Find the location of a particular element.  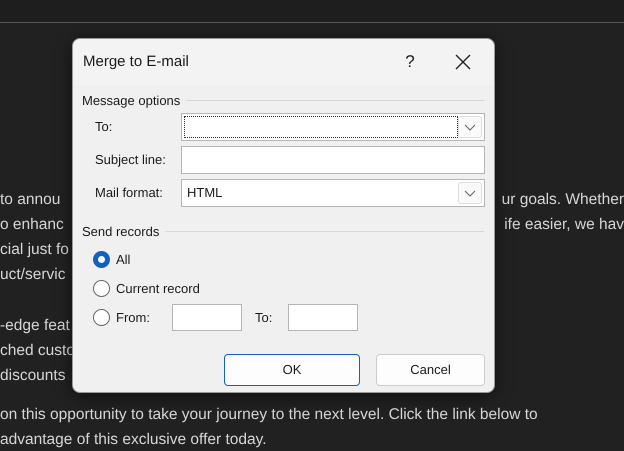

radio-label: Current record is located at coordinates (158, 288).